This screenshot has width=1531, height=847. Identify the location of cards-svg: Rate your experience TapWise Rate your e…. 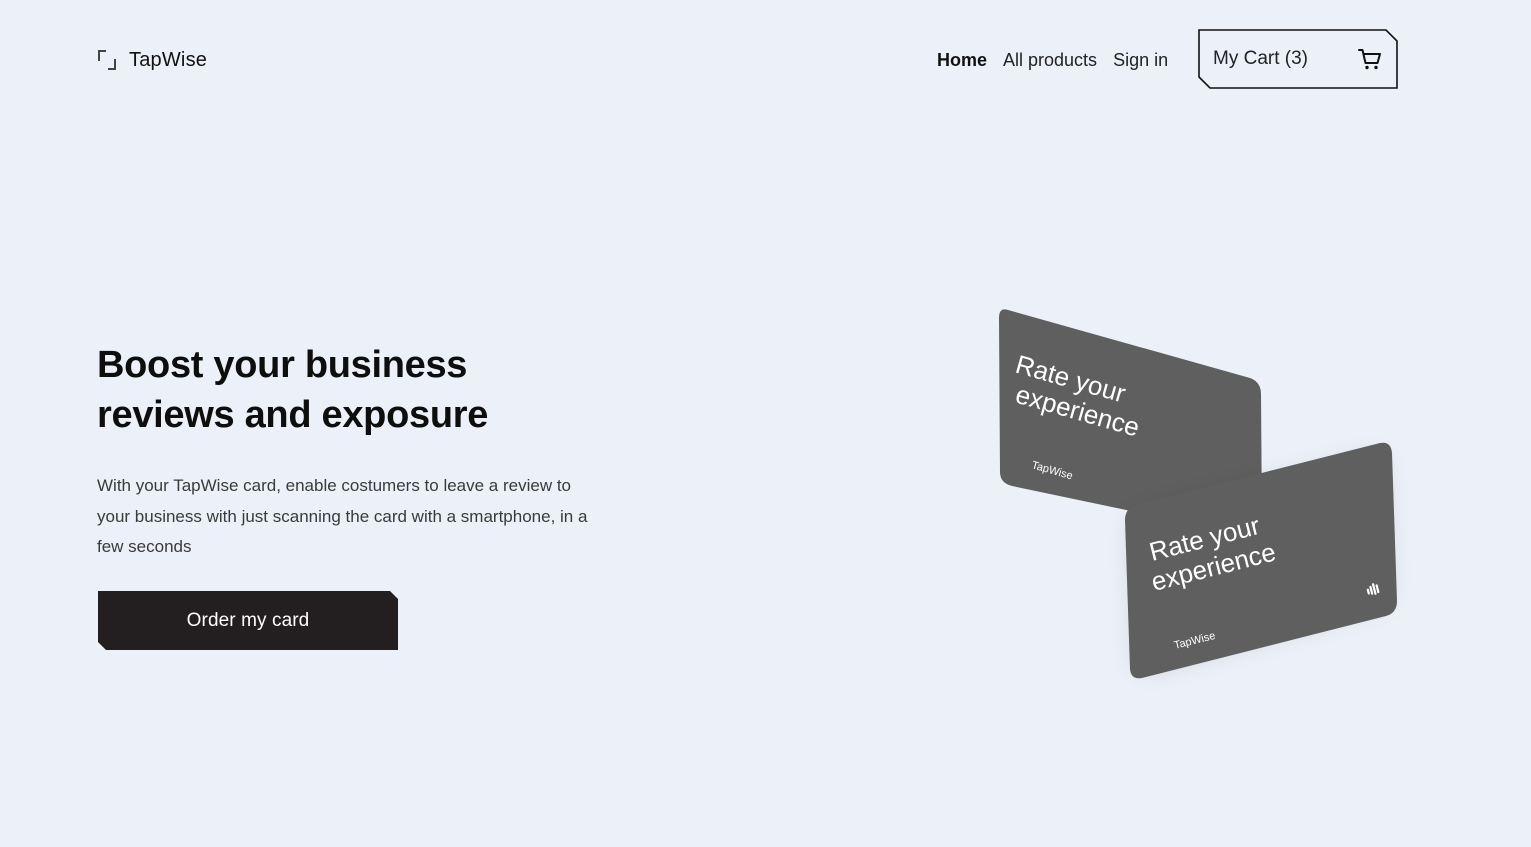
(1198, 494).